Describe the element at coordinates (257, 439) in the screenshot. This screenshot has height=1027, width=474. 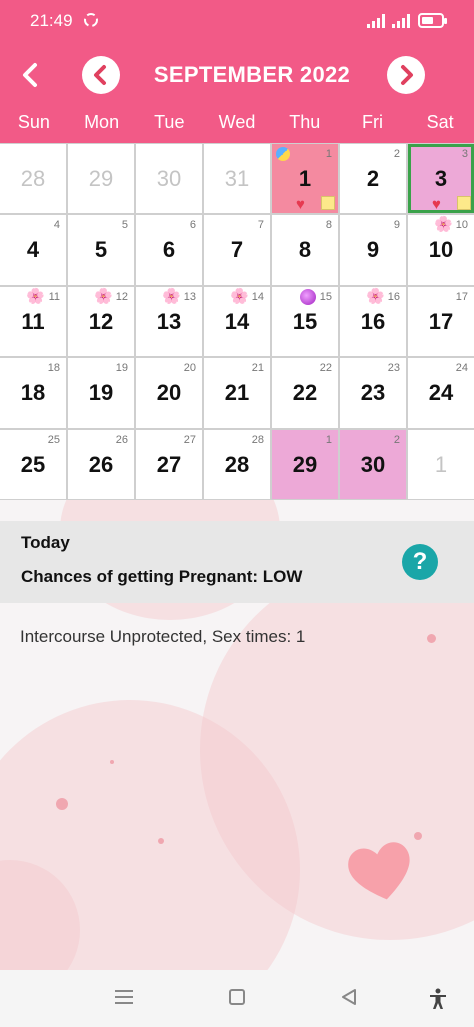
I see `cycle-day-number: 28` at that location.